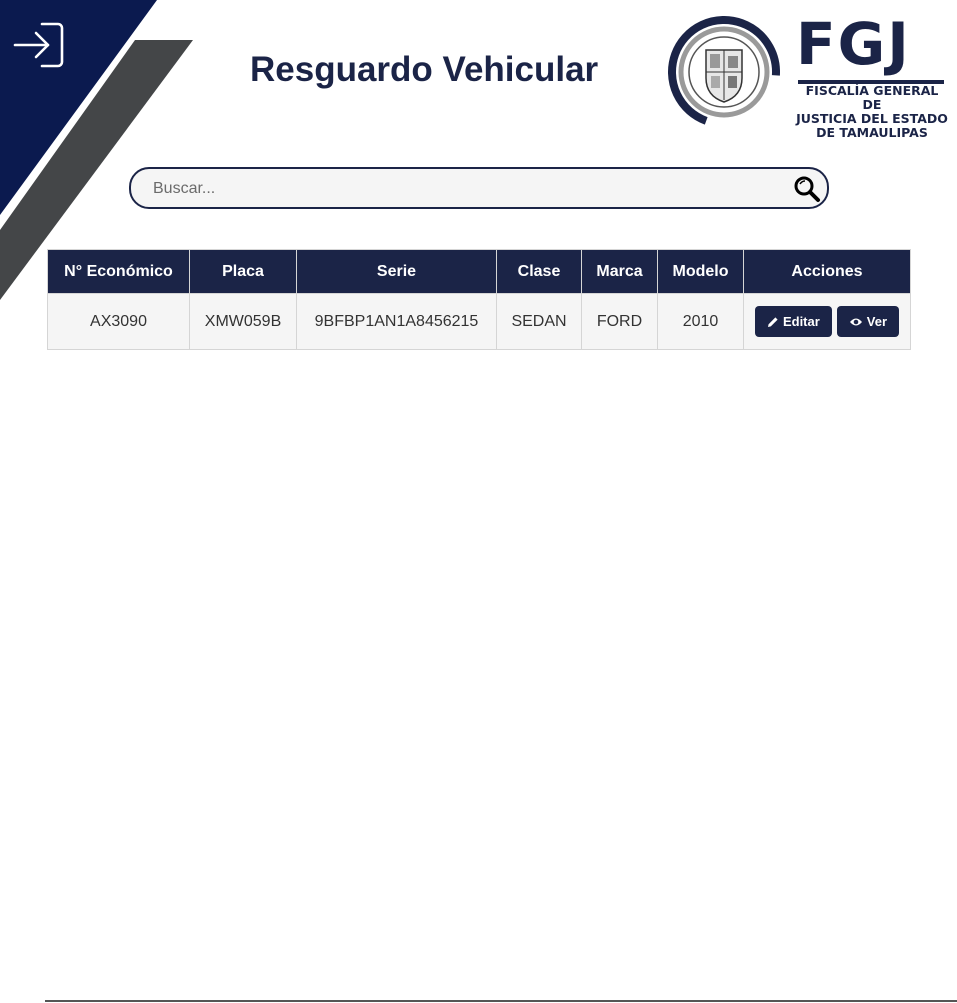 This screenshot has height=1003, width=957. I want to click on eye-icon, so click(855, 321).